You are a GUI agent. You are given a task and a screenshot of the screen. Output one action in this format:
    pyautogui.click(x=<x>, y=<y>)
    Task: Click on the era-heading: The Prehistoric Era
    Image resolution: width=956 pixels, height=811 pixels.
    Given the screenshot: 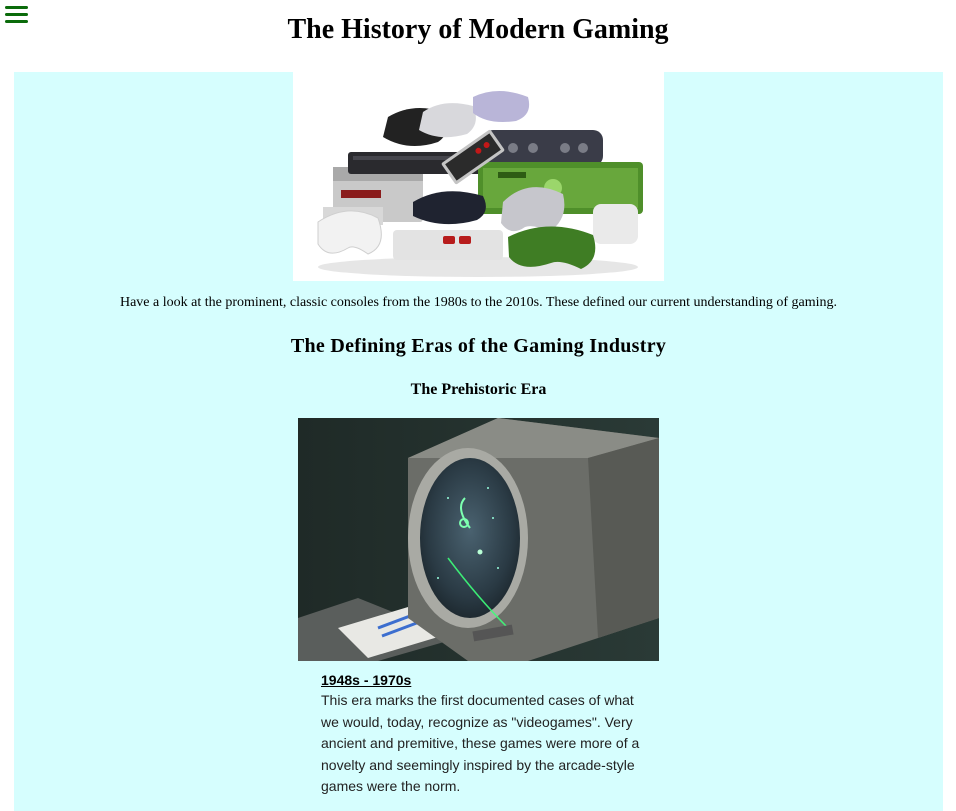 What is the action you would take?
    pyautogui.click(x=478, y=389)
    